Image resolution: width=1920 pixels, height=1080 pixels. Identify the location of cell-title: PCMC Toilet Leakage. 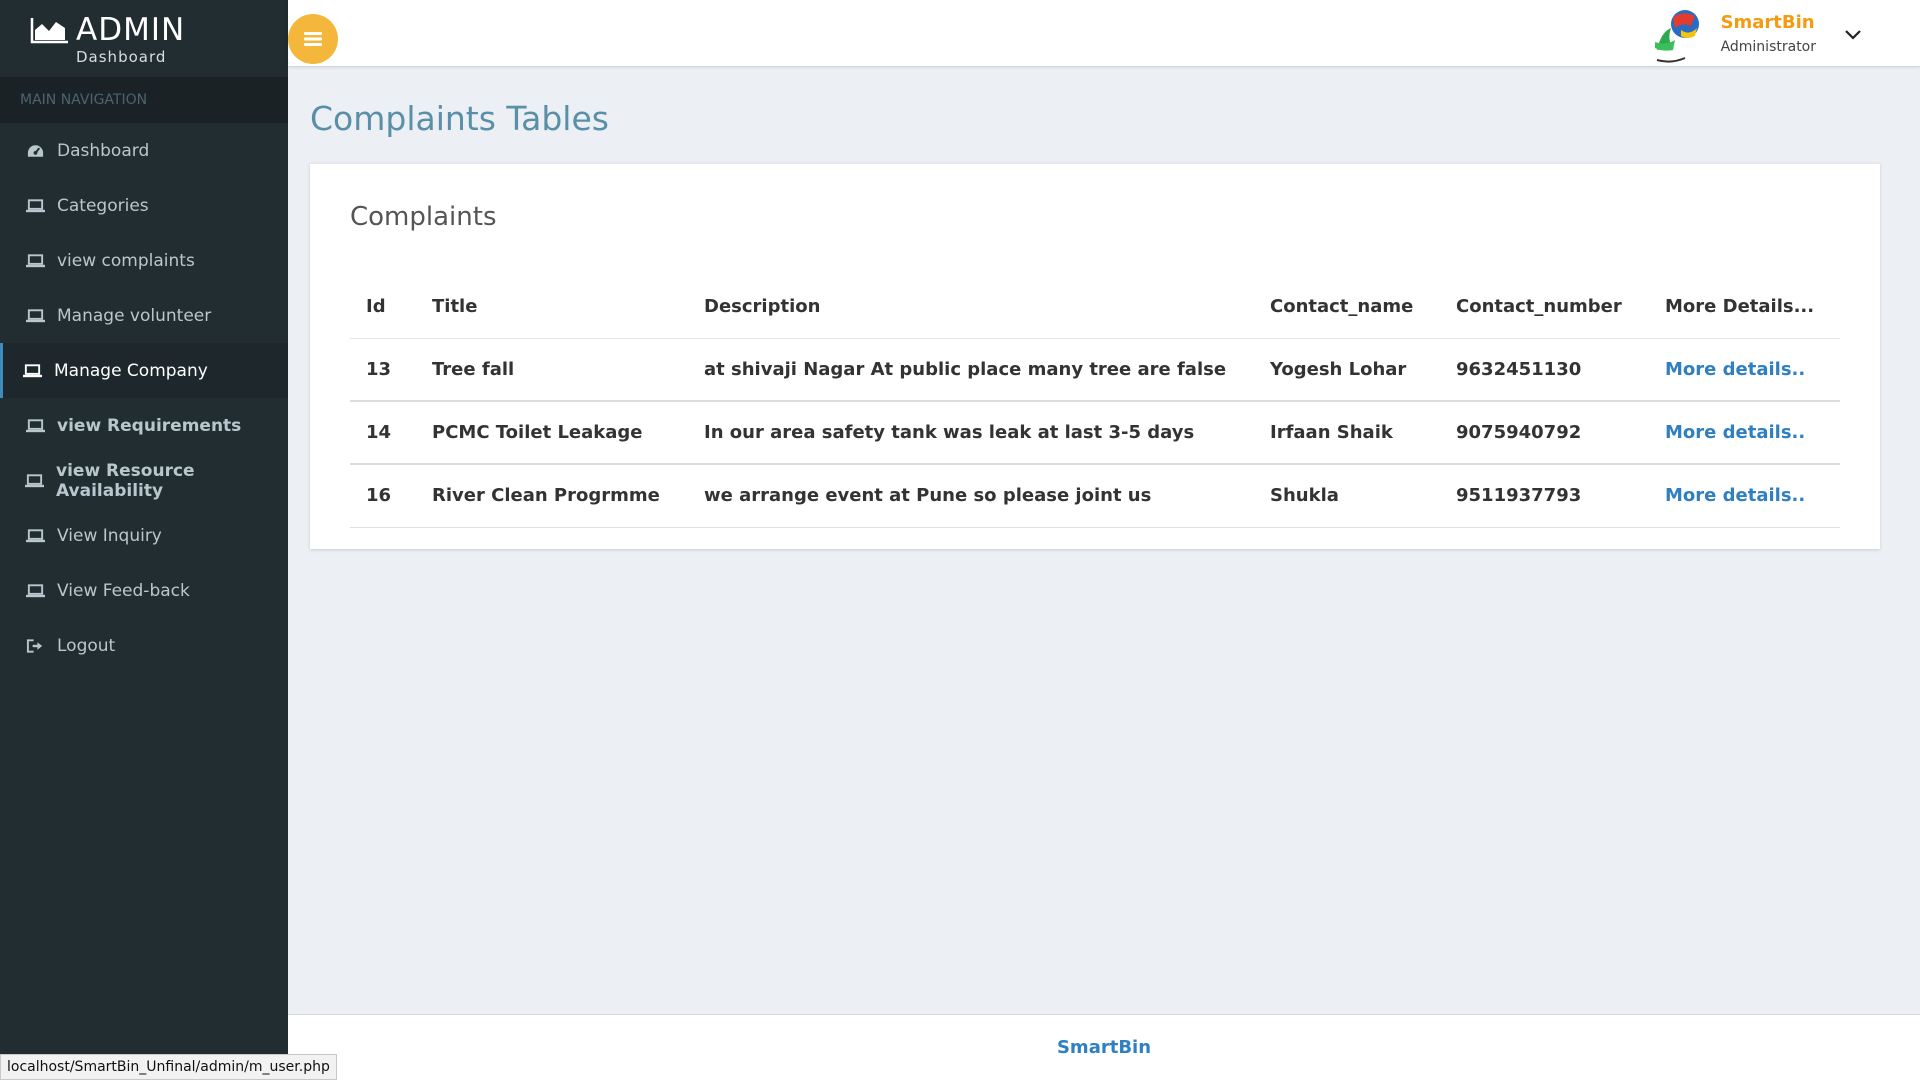
(552, 433).